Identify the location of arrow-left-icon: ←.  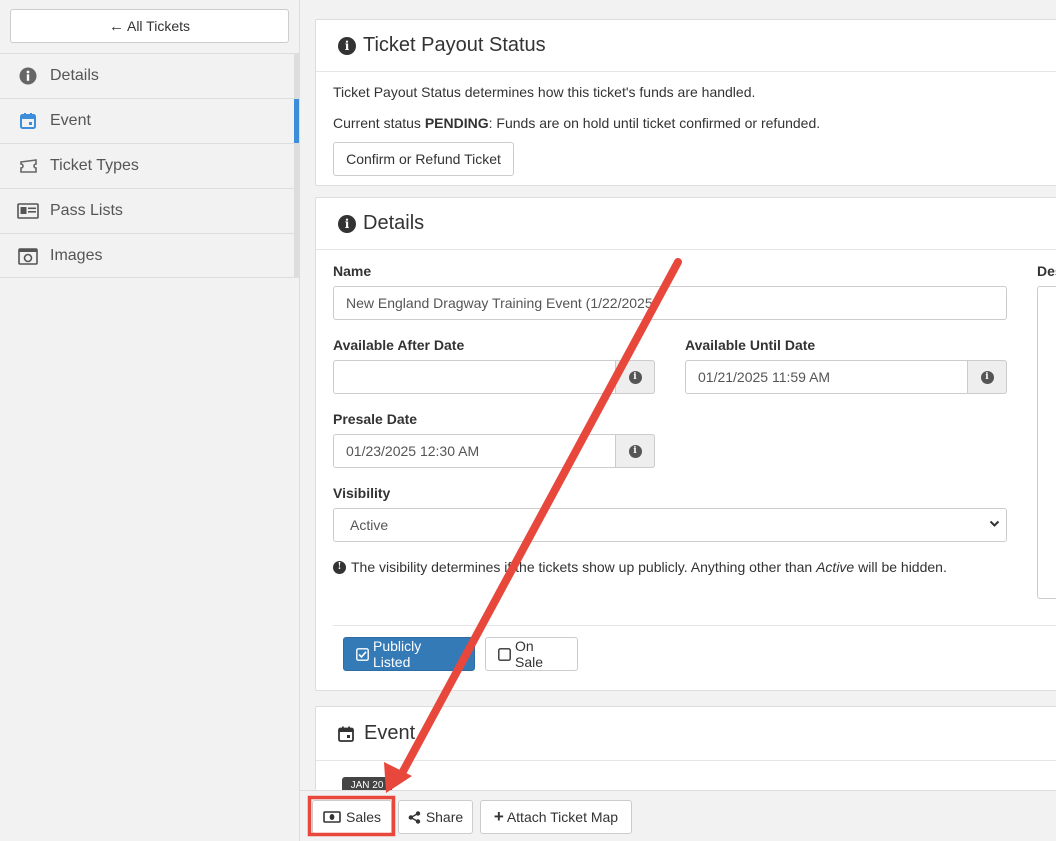
(116, 26).